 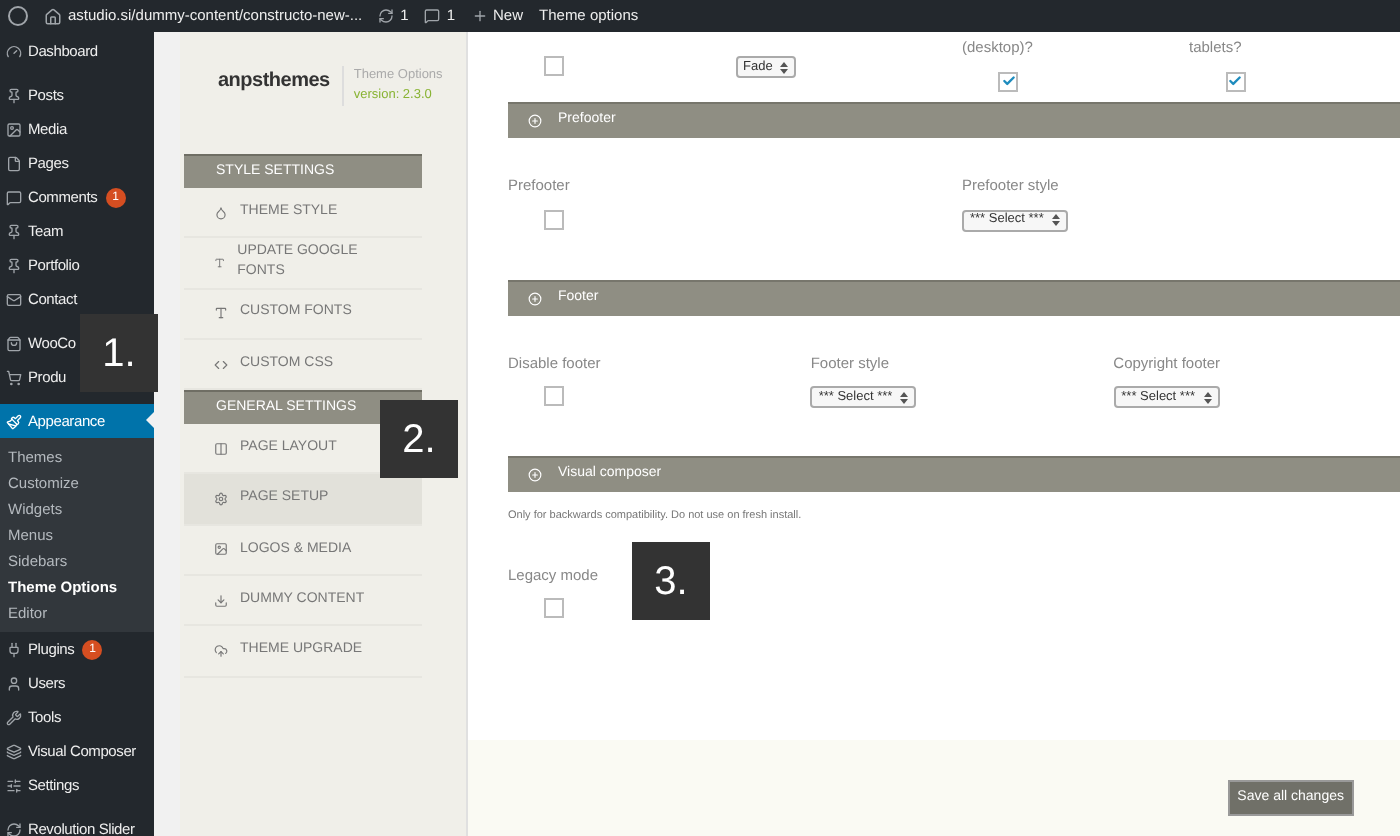 What do you see at coordinates (14, 683) in the screenshot?
I see `user-icon` at bounding box center [14, 683].